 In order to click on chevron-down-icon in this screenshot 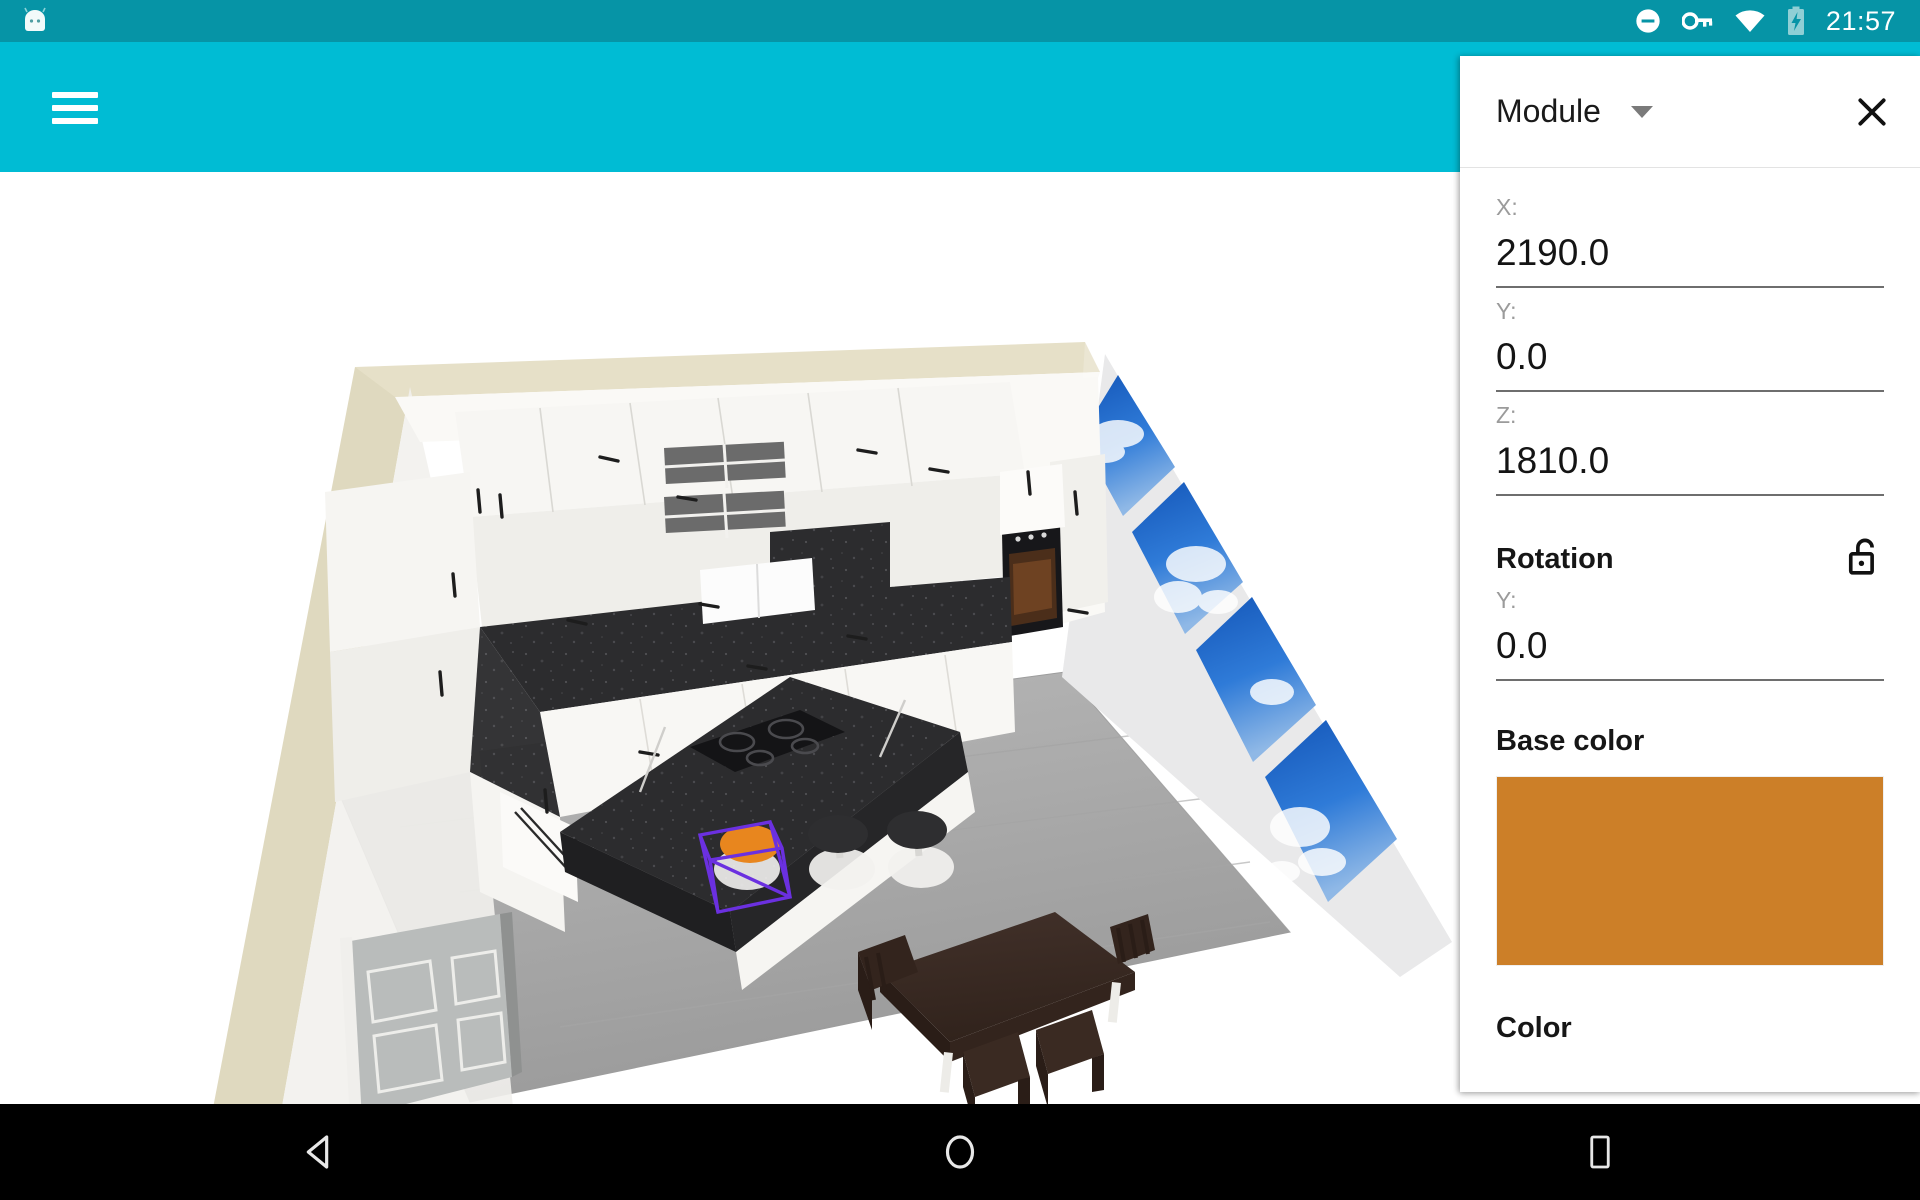, I will do `click(1641, 111)`.